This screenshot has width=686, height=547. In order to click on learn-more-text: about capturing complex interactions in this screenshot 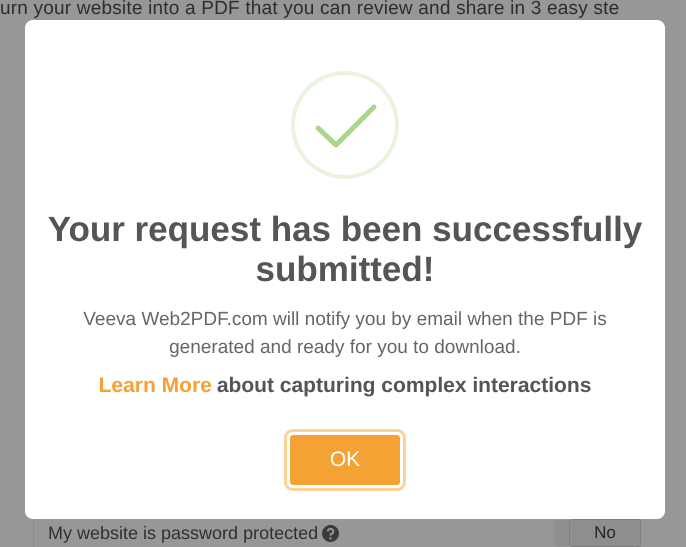, I will do `click(404, 385)`.